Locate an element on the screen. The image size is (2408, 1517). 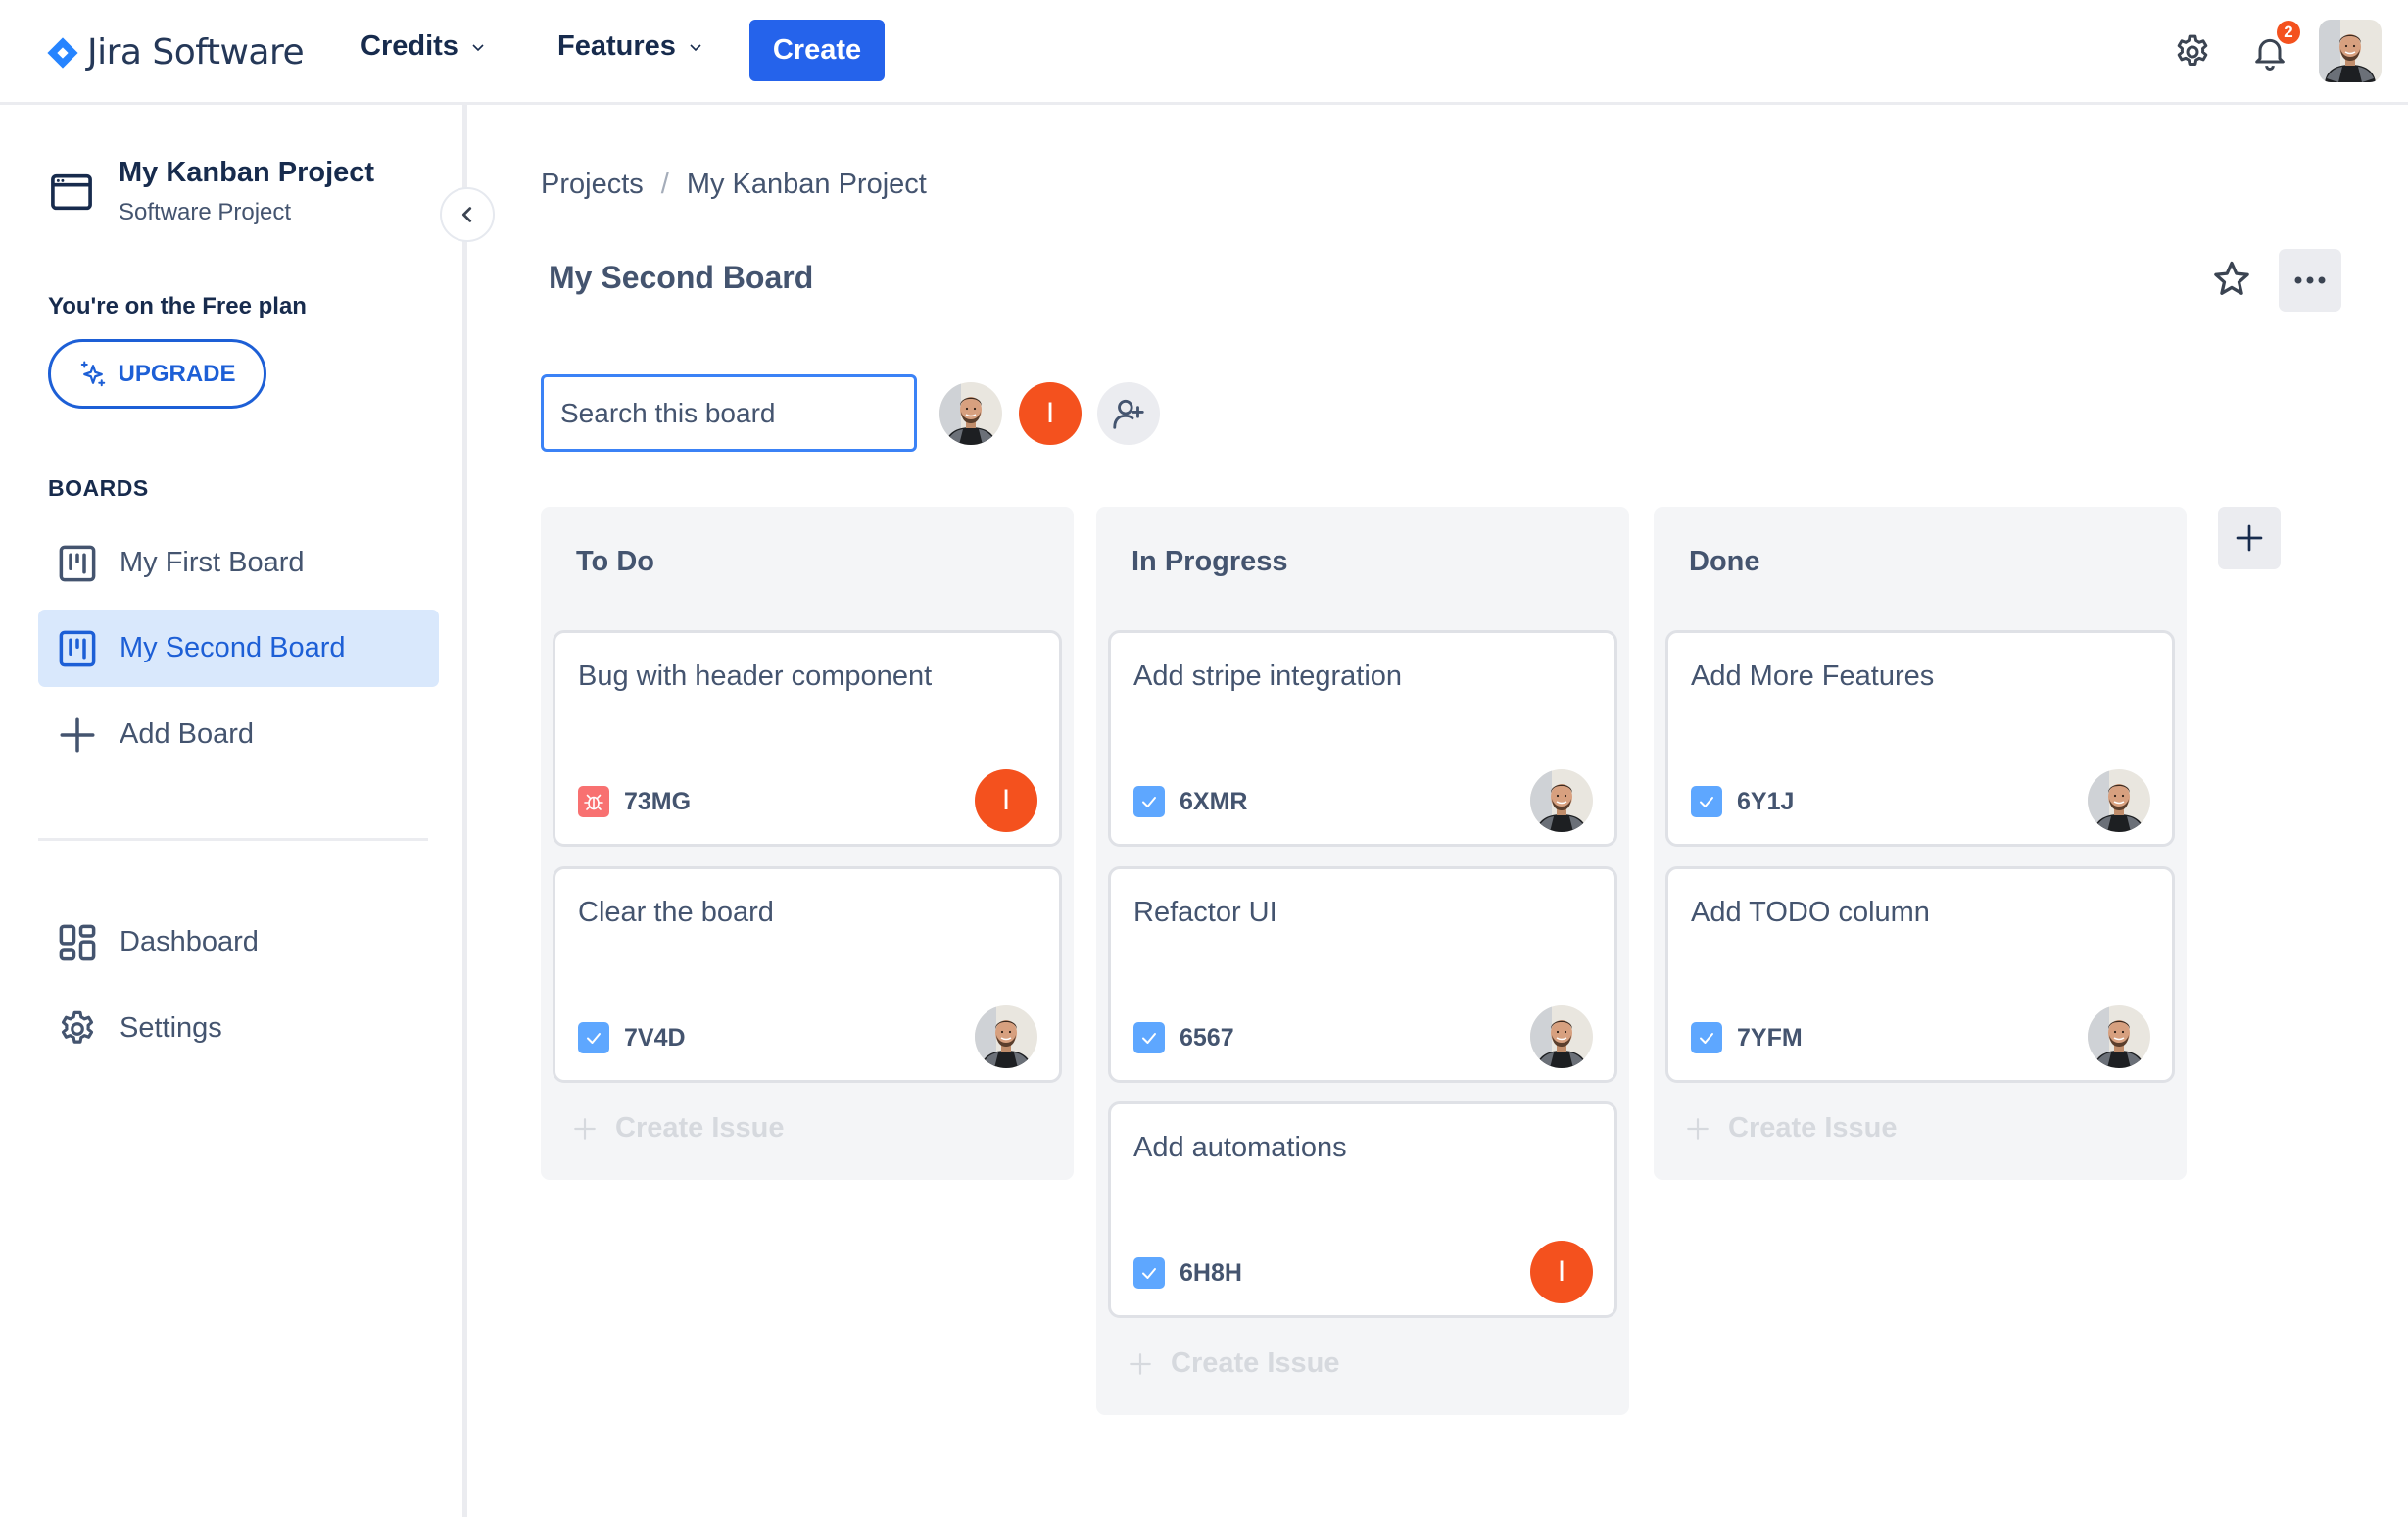
issue-card: Add TODO column 7YFM is located at coordinates (1920, 975).